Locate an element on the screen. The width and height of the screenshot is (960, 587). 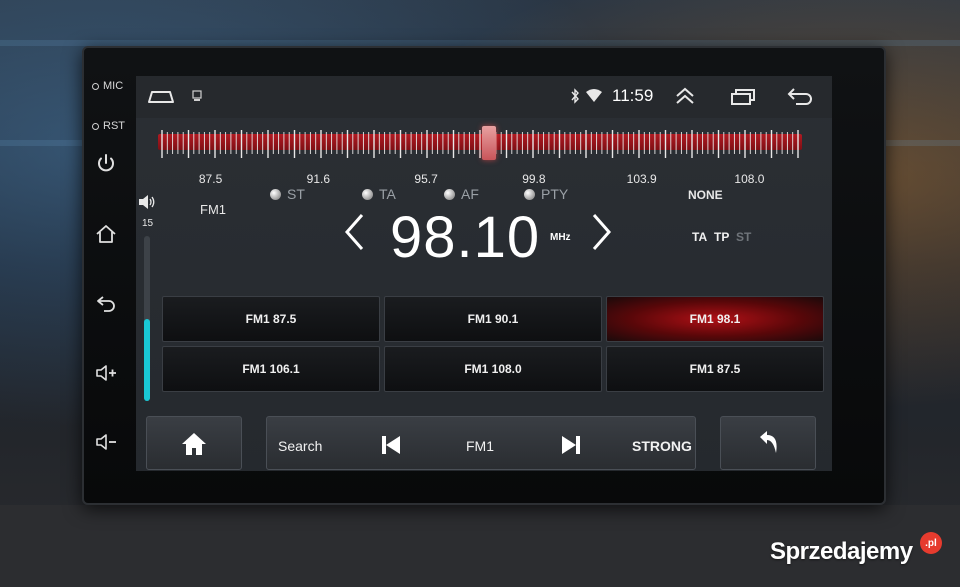
scale-label: 103.9 is located at coordinates (641, 179).